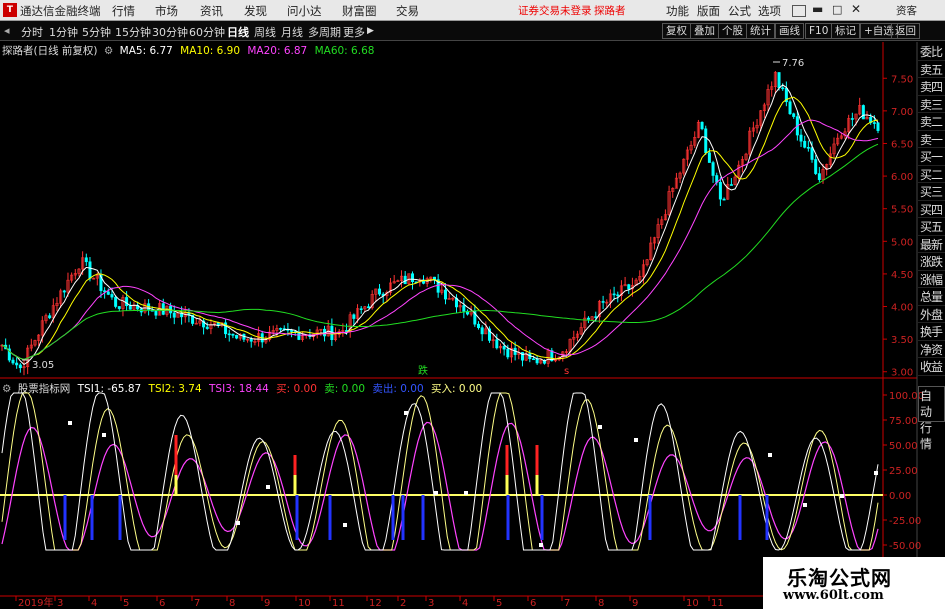  Describe the element at coordinates (902, 373) in the screenshot. I see `y-tick-label: 3.00` at that location.